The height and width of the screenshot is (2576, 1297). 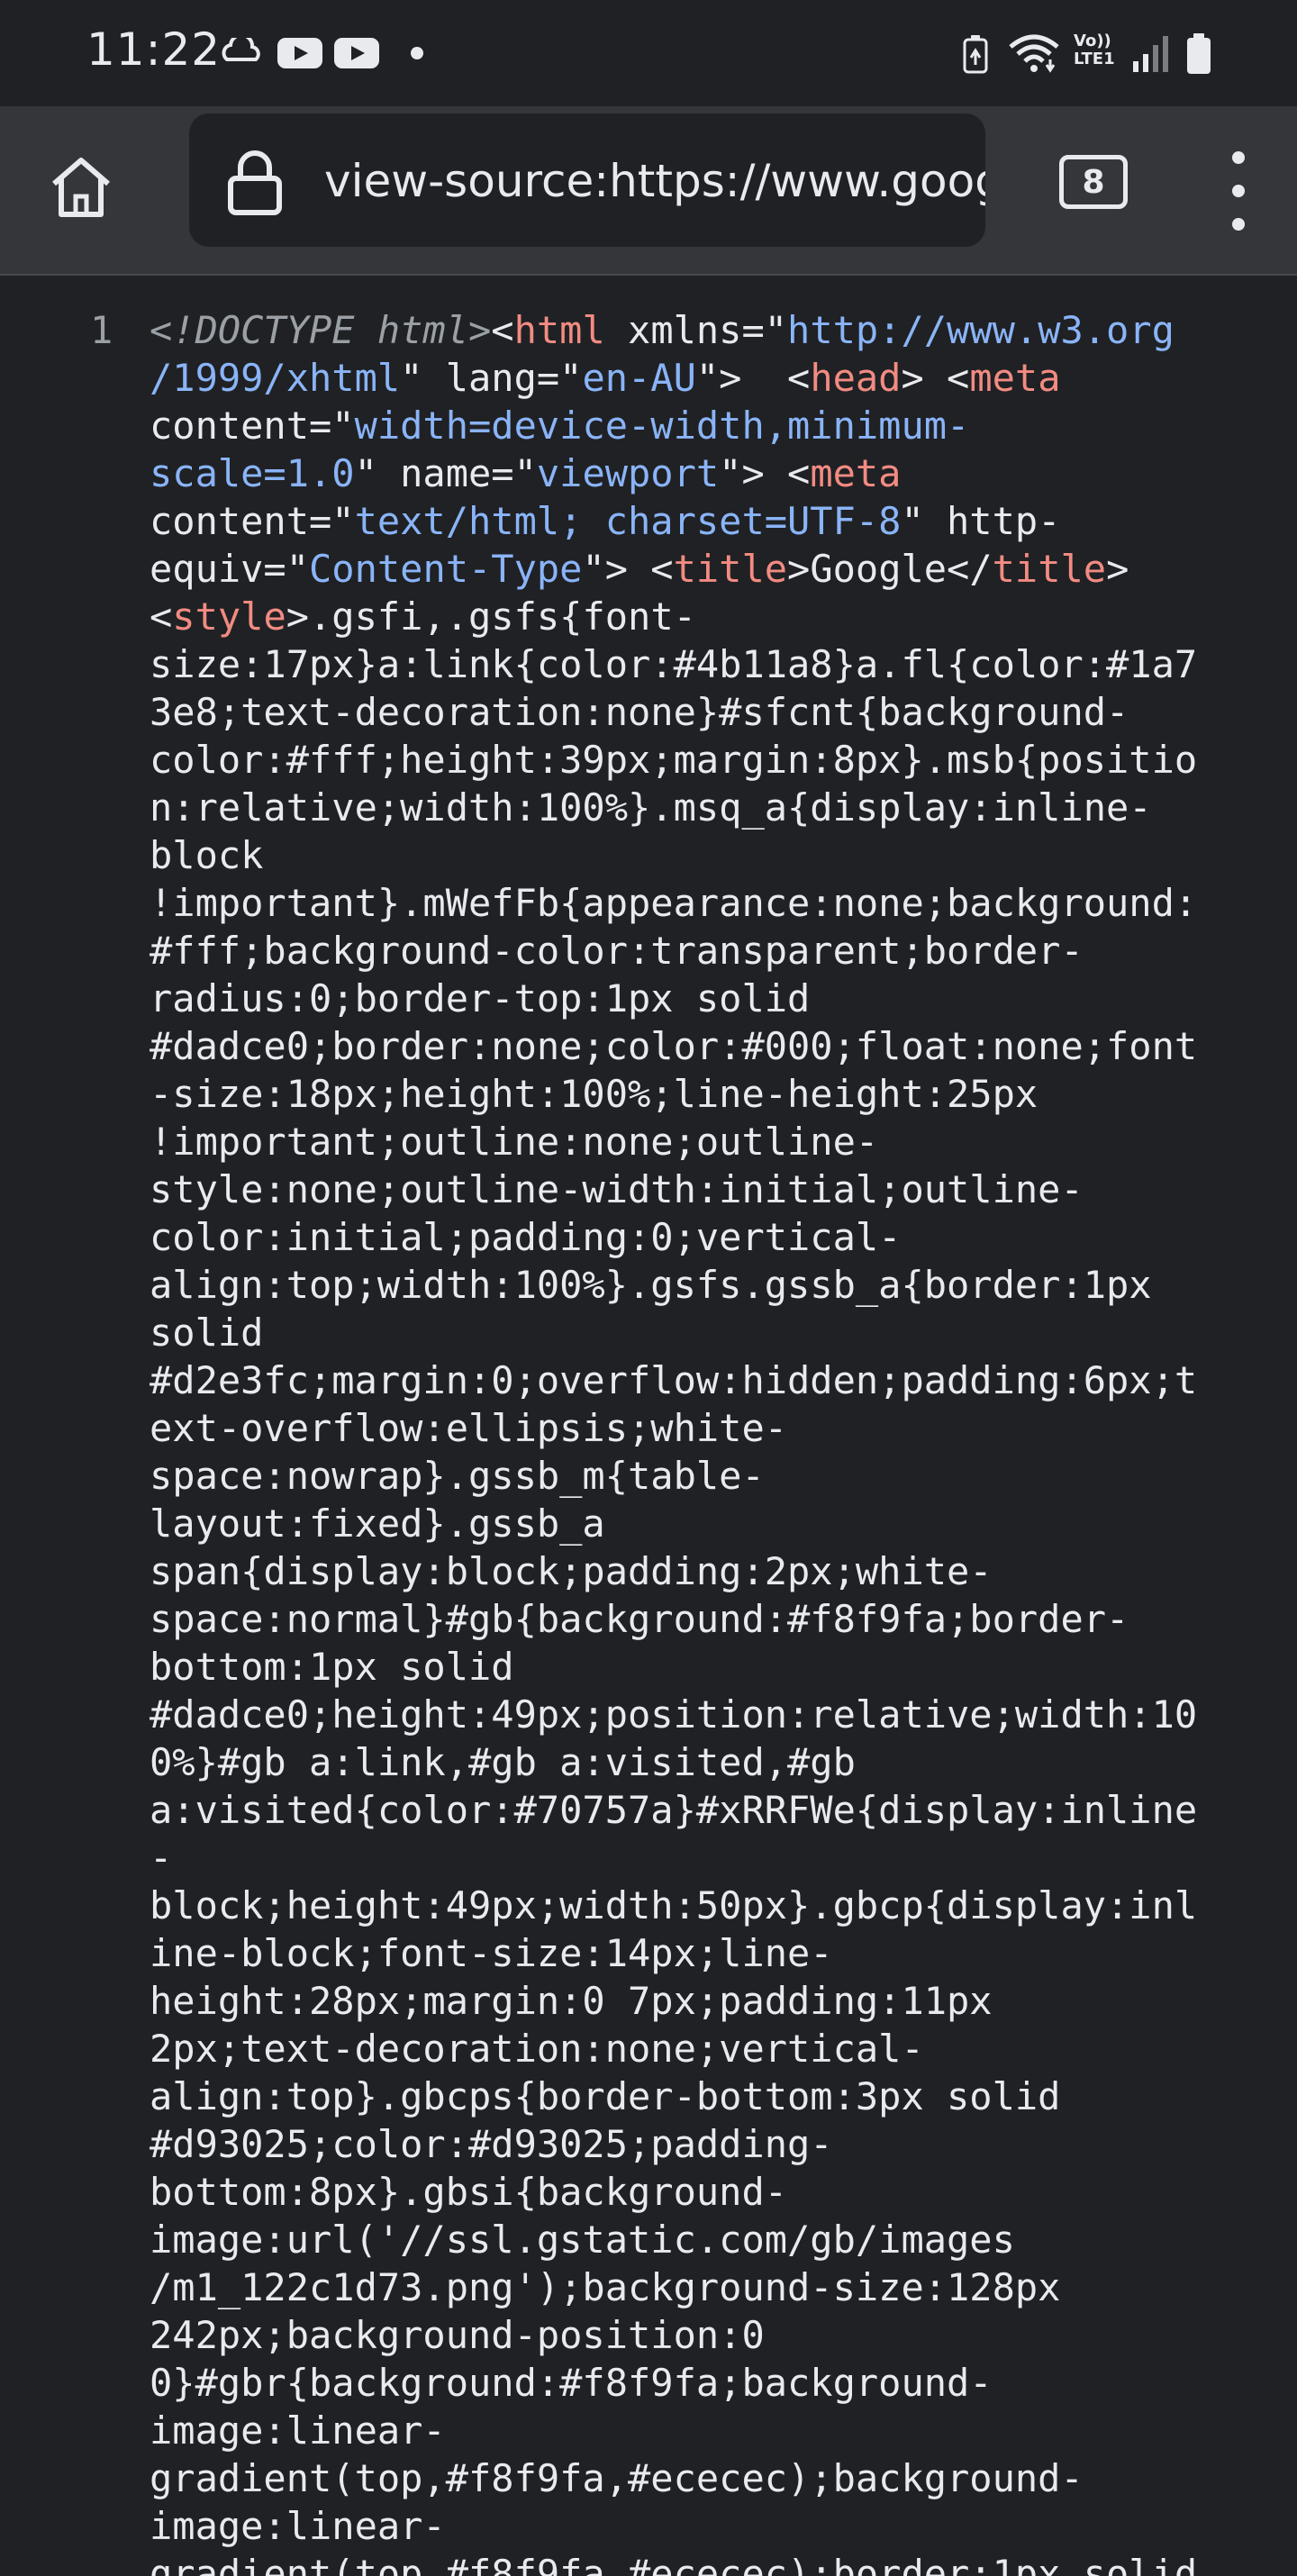 What do you see at coordinates (537, 2049) in the screenshot?
I see `source-token: 2px;text-decoration:none;vertical-` at bounding box center [537, 2049].